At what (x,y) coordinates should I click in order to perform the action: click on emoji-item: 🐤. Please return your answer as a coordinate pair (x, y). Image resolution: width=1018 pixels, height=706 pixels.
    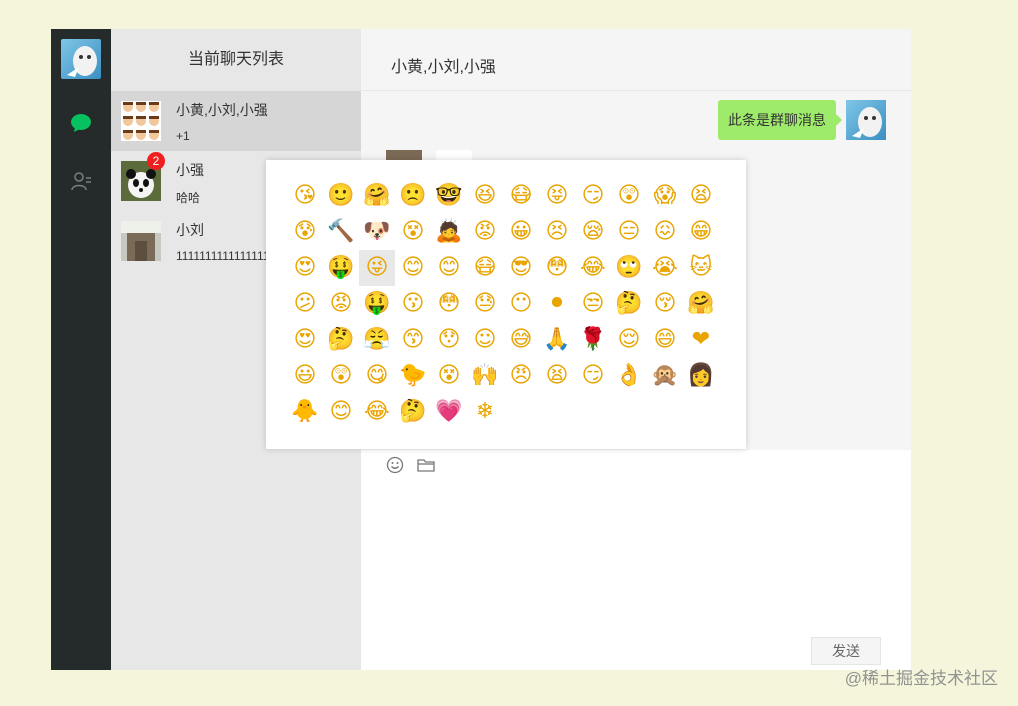
    Looking at the image, I should click on (413, 376).